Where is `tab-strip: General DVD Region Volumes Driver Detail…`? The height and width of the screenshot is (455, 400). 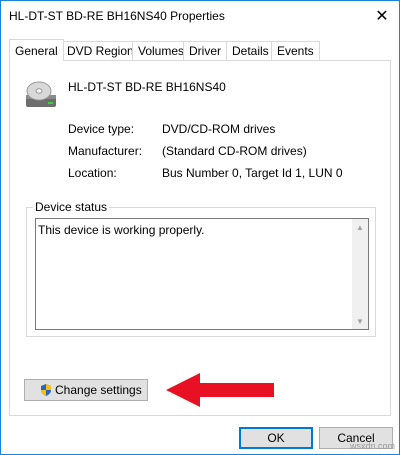
tab-strip: General DVD Region Volumes Driver Detail… is located at coordinates (200, 50).